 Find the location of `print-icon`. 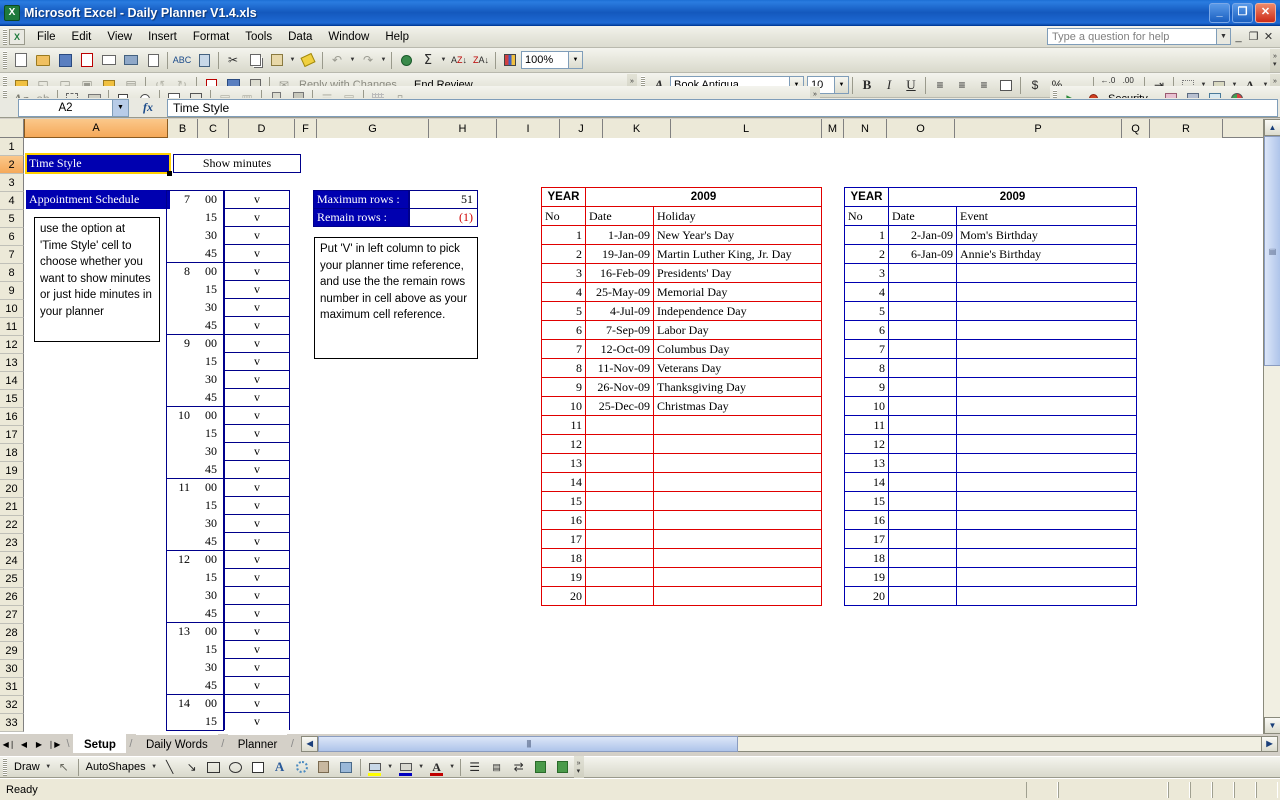

print-icon is located at coordinates (131, 60).